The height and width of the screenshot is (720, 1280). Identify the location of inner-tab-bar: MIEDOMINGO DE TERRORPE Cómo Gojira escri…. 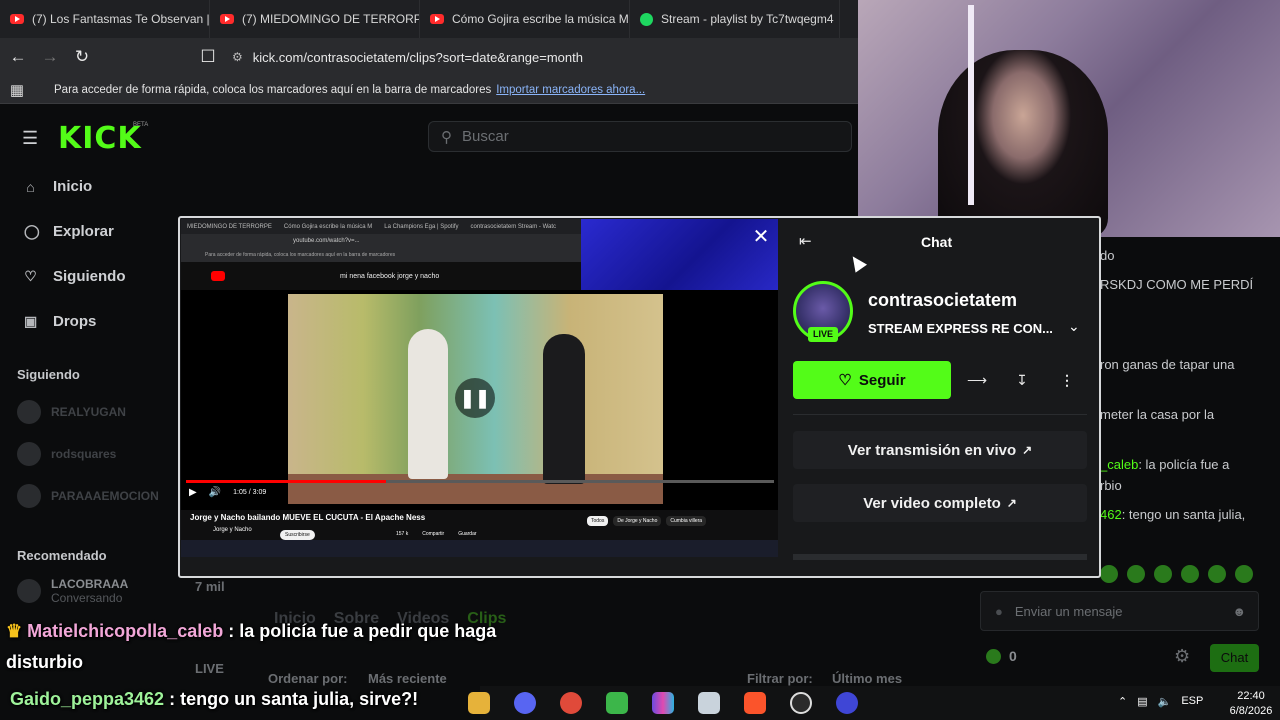
(381, 226).